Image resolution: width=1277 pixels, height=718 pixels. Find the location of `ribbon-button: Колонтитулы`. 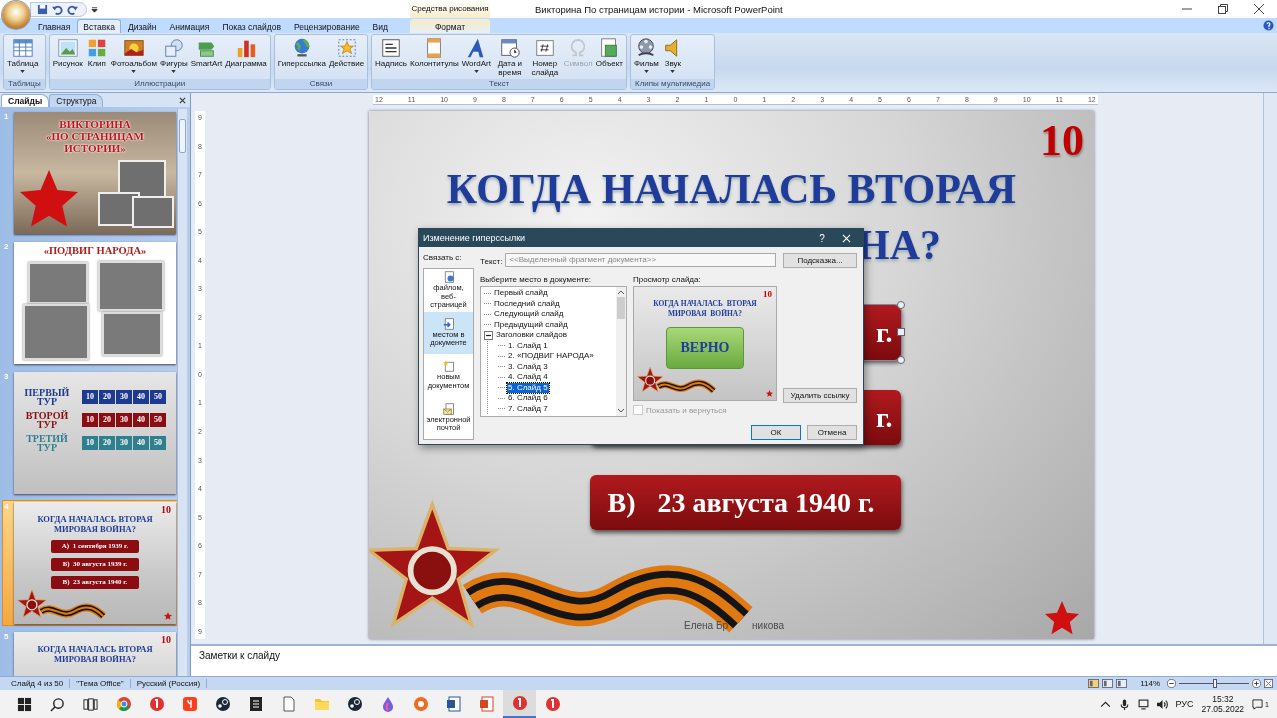

ribbon-button: Колонтитулы is located at coordinates (434, 53).